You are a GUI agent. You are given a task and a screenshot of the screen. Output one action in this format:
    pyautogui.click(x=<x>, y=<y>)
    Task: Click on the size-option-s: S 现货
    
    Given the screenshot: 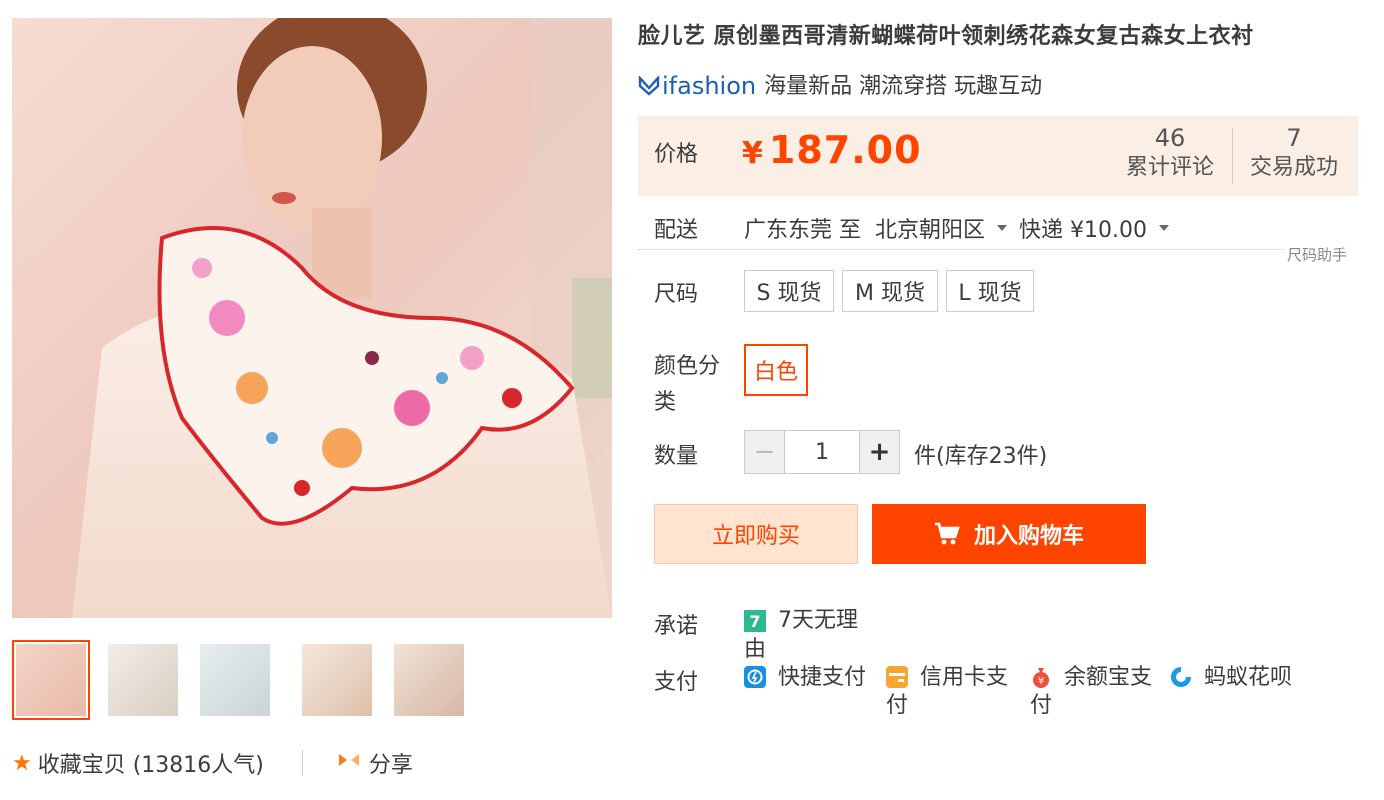 What is the action you would take?
    pyautogui.click(x=789, y=291)
    